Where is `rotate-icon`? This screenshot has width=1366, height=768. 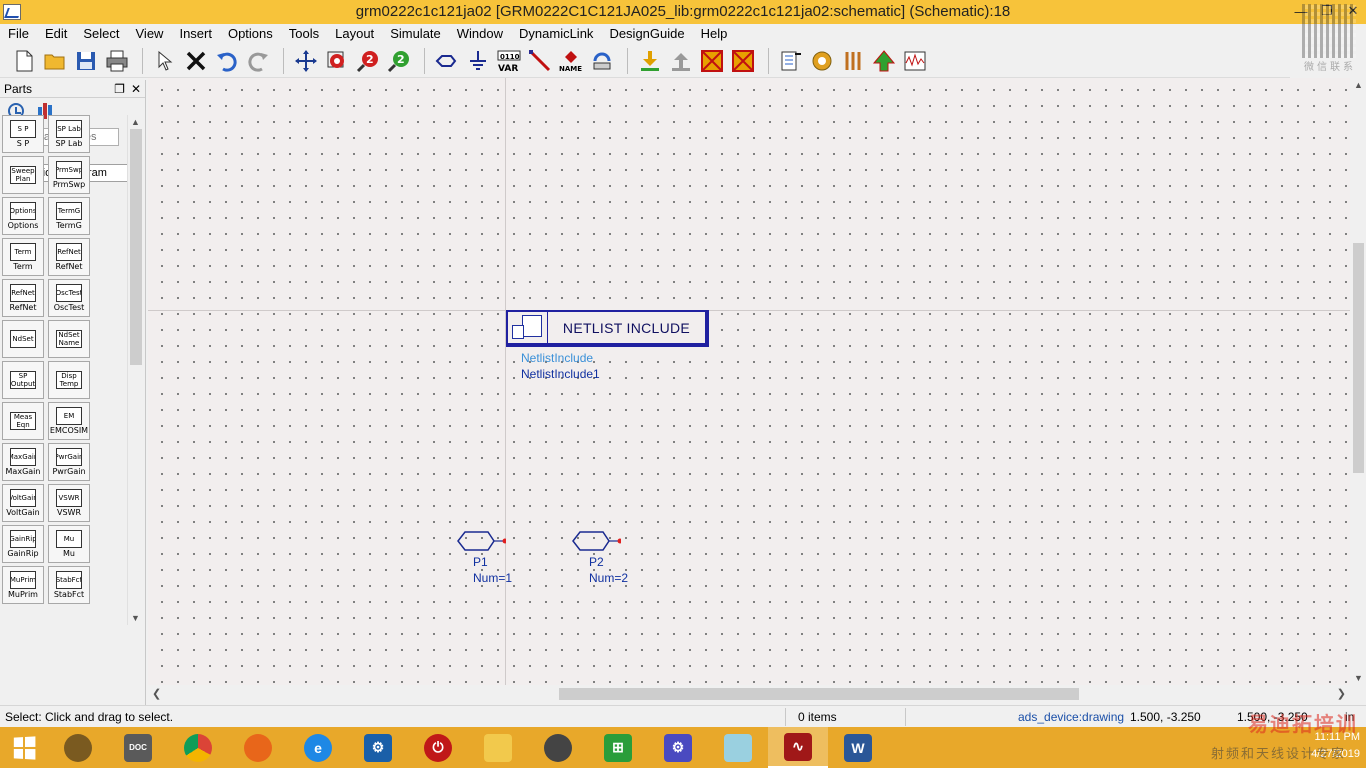 rotate-icon is located at coordinates (602, 61).